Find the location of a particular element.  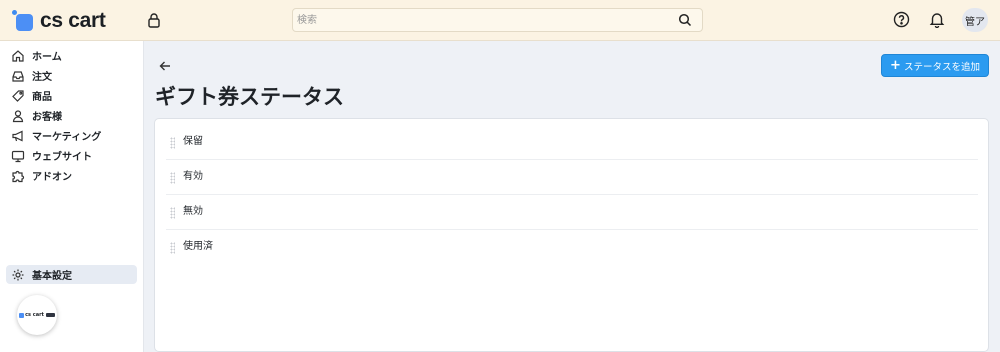

sidebar-item-marketing: マーケティング is located at coordinates (71, 135).